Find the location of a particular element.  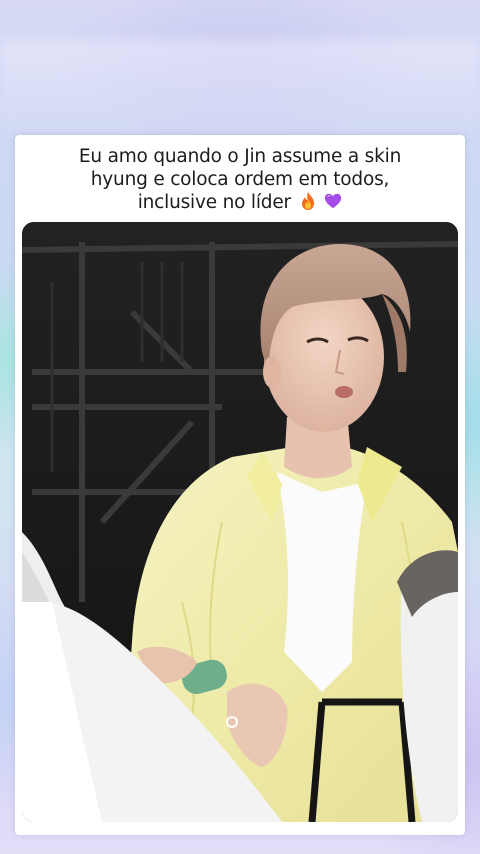

caption-line-3-wrap: inclusive no líder is located at coordinates (240, 202).